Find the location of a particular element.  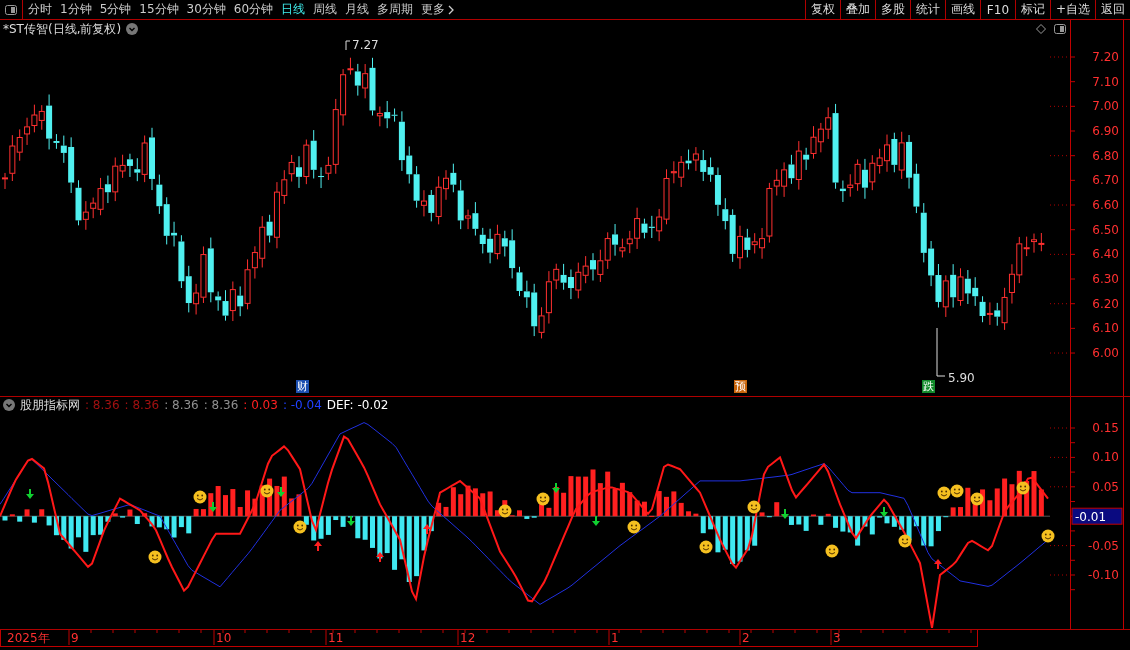

period-tab: 分时 is located at coordinates (40, 9).